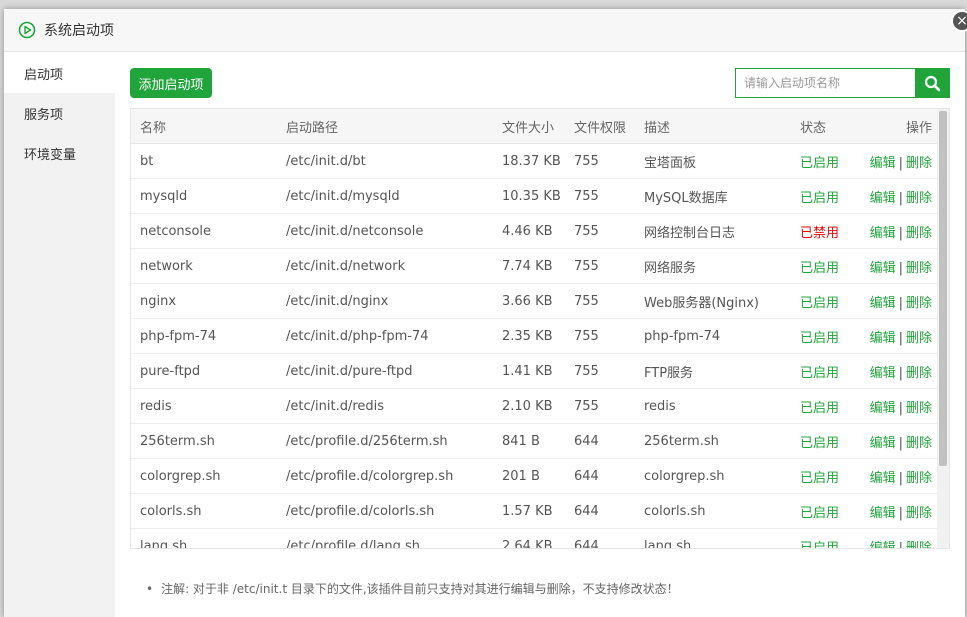 The height and width of the screenshot is (617, 967). Describe the element at coordinates (713, 538) in the screenshot. I see `cell-description: lang.sh` at that location.